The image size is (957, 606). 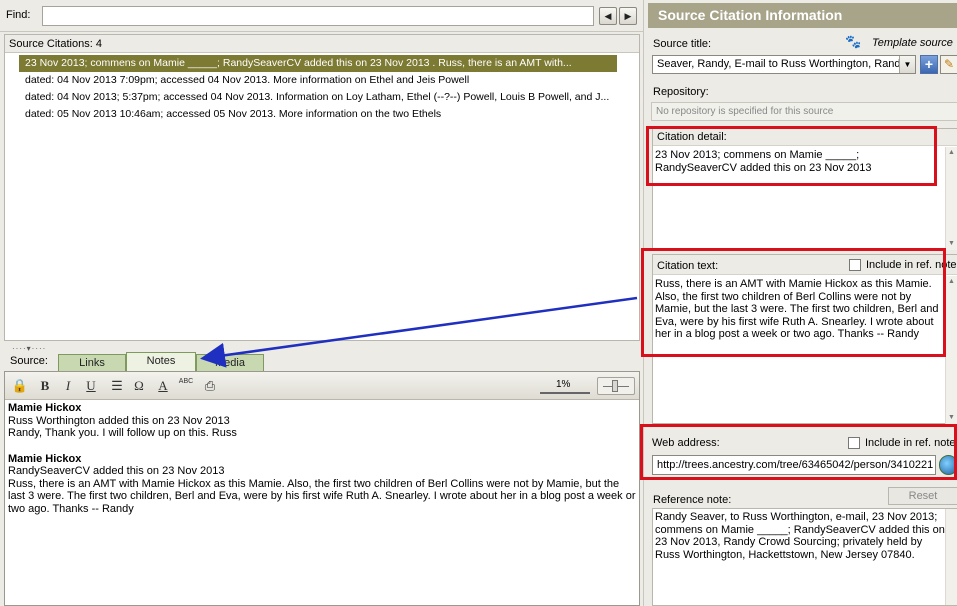 What do you see at coordinates (68, 386) in the screenshot?
I see `italic-button: I` at bounding box center [68, 386].